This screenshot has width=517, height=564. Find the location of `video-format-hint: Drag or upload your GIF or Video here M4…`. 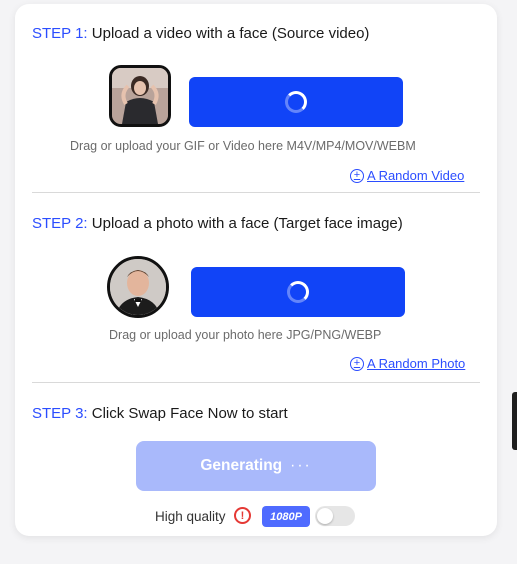

video-format-hint: Drag or upload your GIF or Video here M4… is located at coordinates (243, 146).